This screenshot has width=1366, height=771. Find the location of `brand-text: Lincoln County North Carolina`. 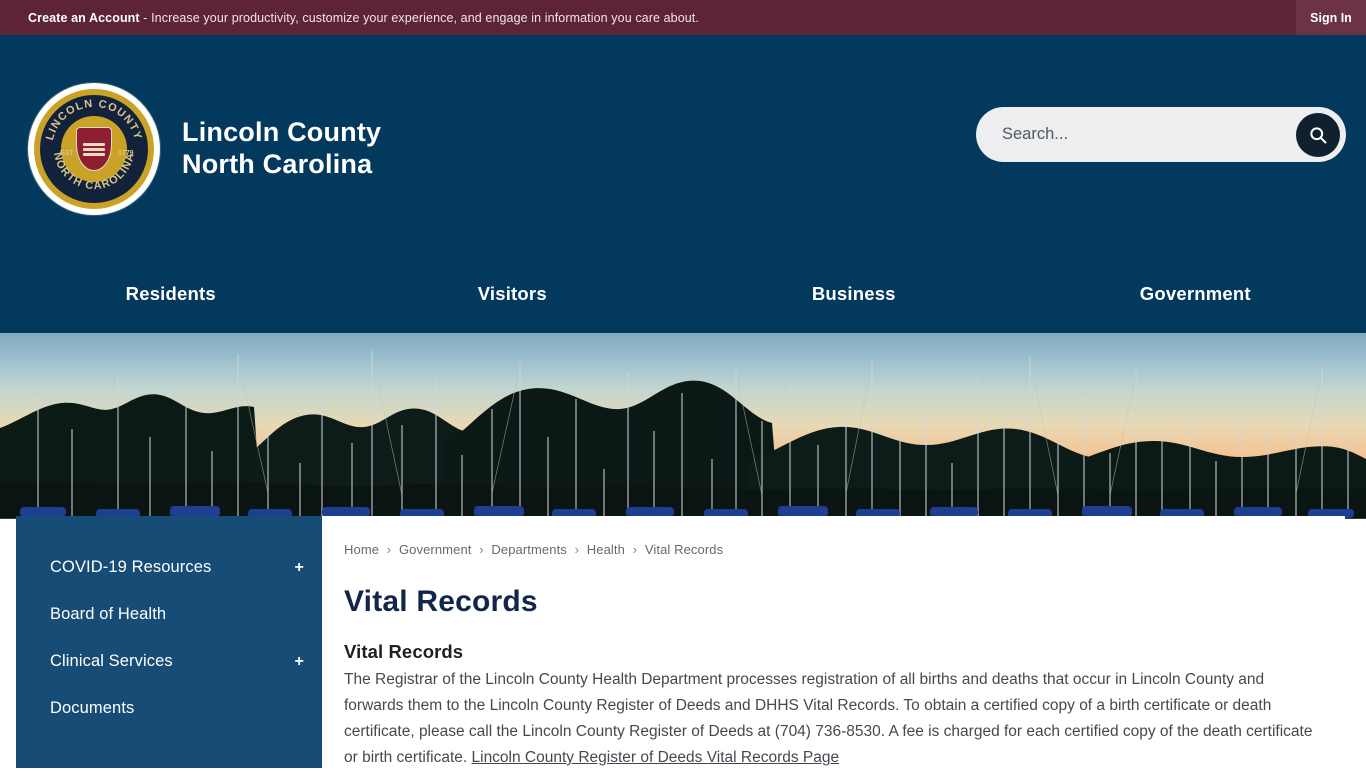

brand-text: Lincoln County North Carolina is located at coordinates (281, 149).